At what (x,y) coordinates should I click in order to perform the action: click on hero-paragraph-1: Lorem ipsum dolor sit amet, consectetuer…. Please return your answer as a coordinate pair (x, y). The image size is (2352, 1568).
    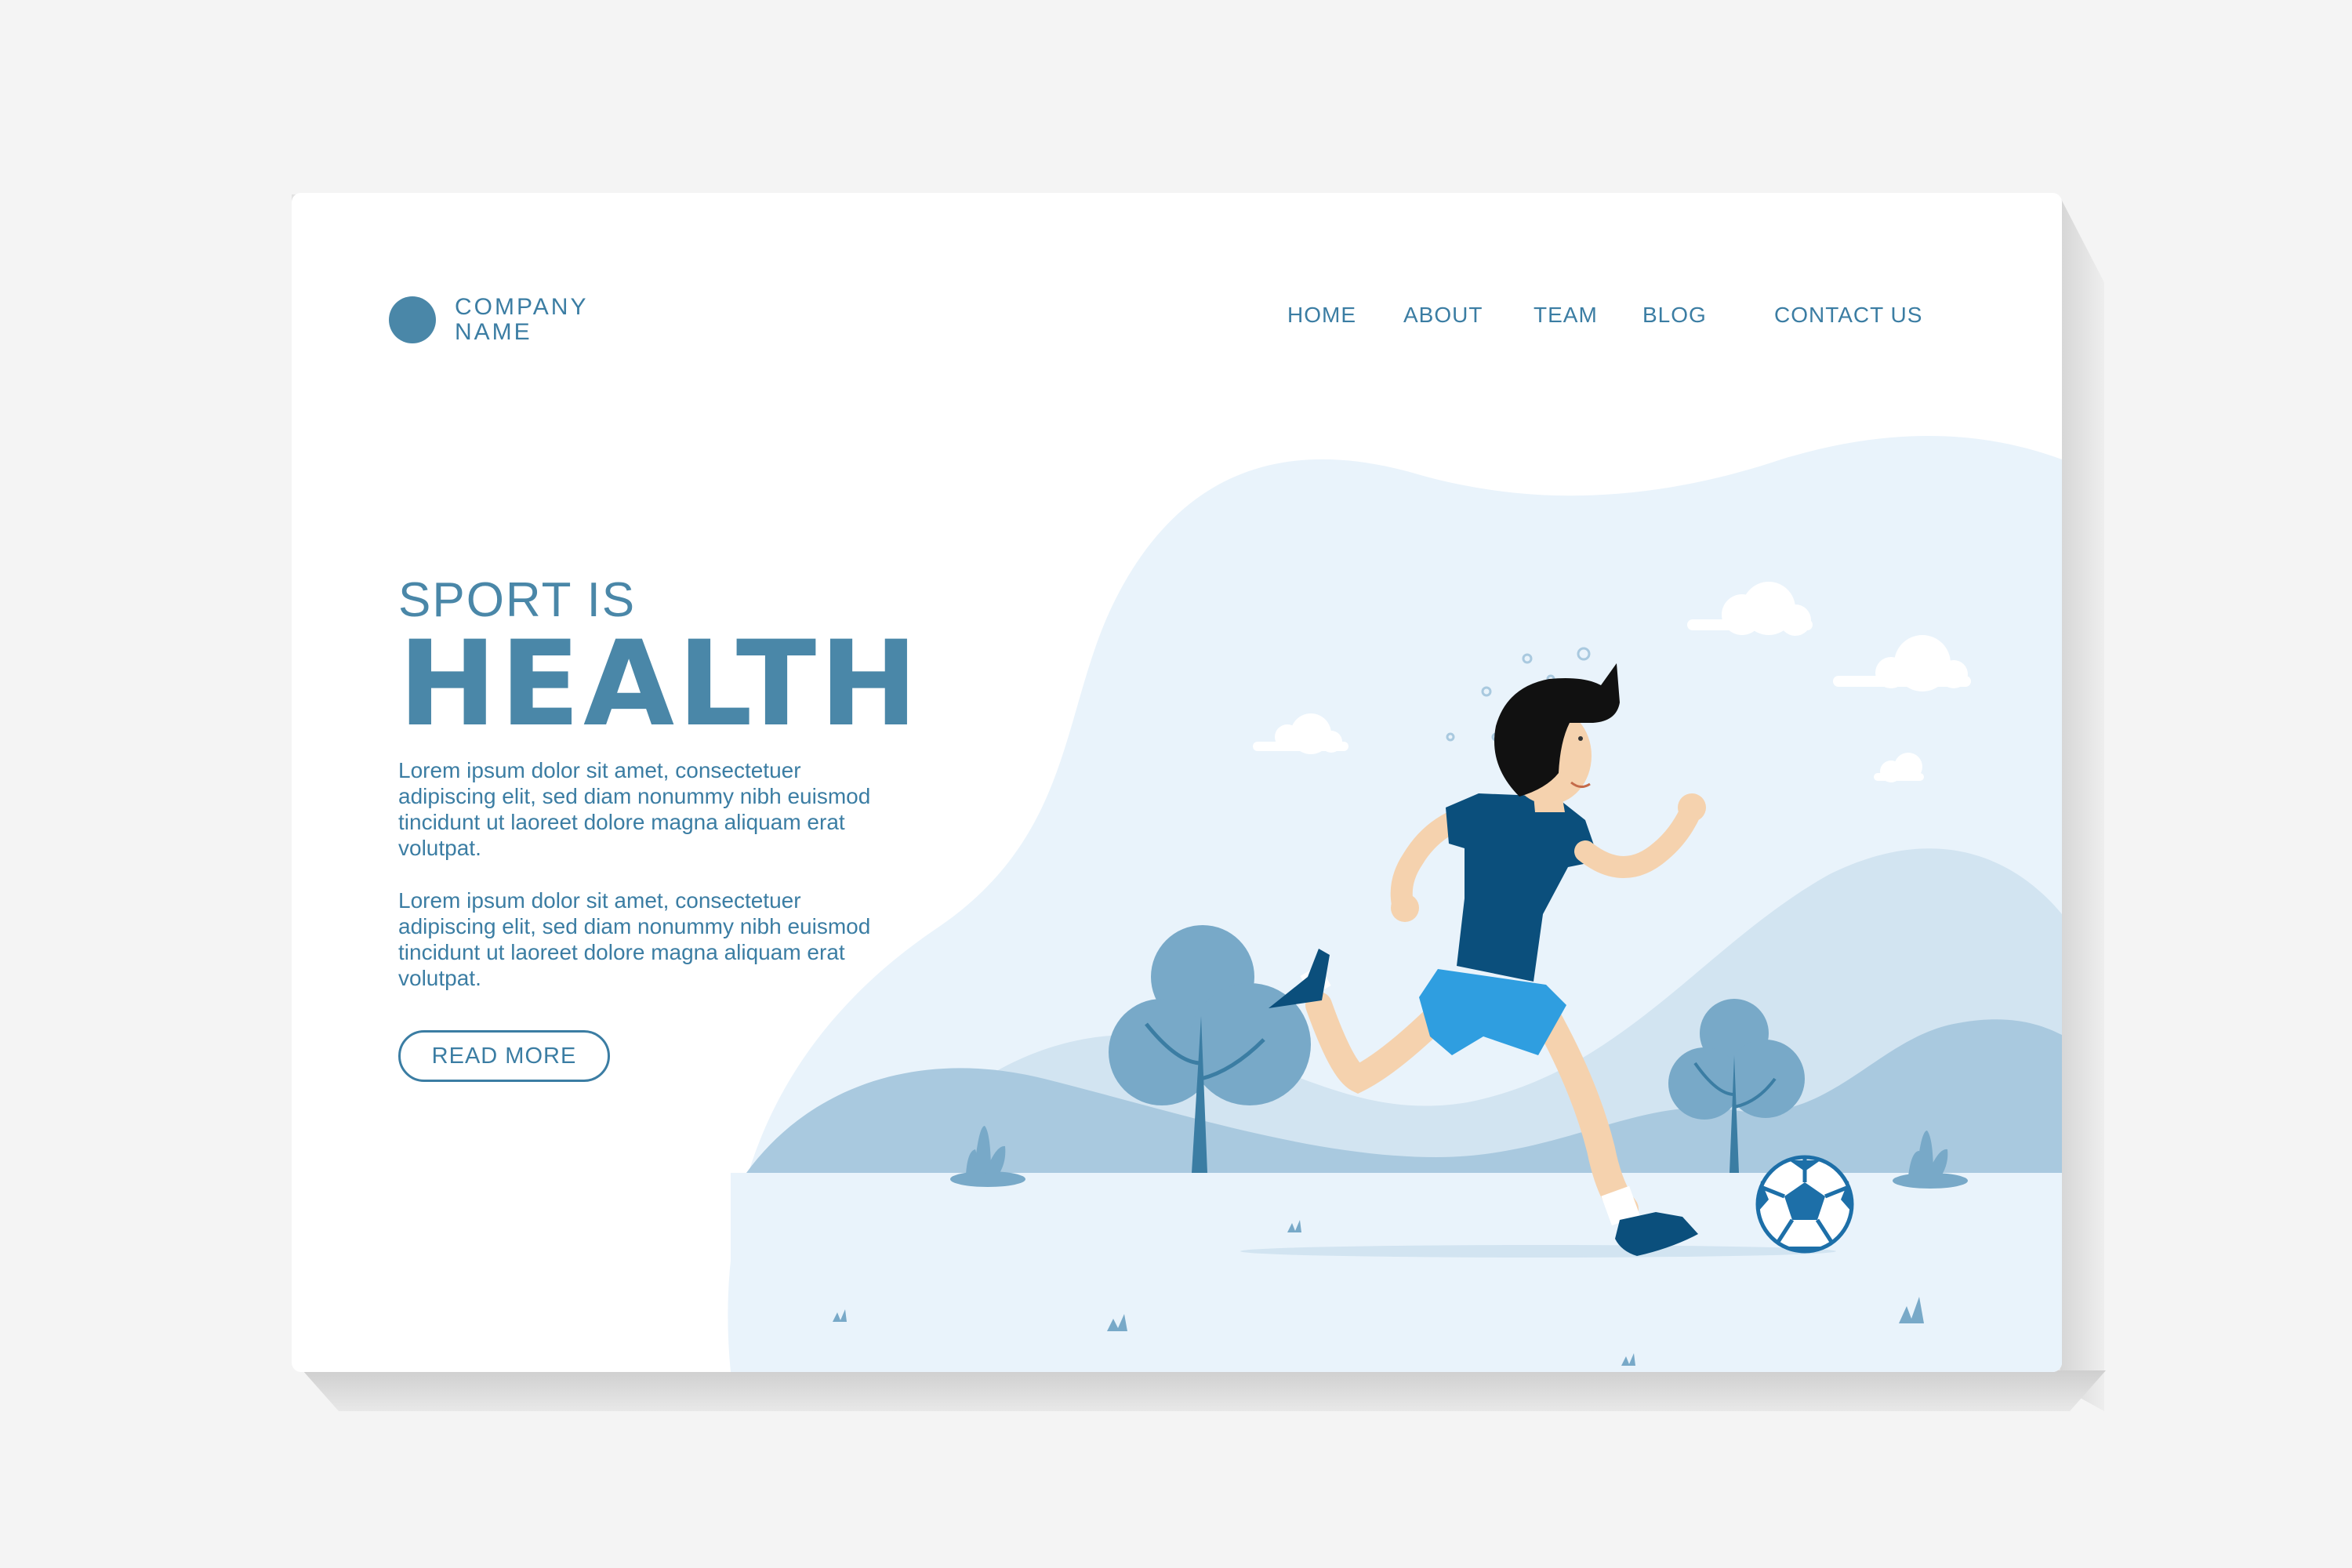
    Looking at the image, I should click on (634, 809).